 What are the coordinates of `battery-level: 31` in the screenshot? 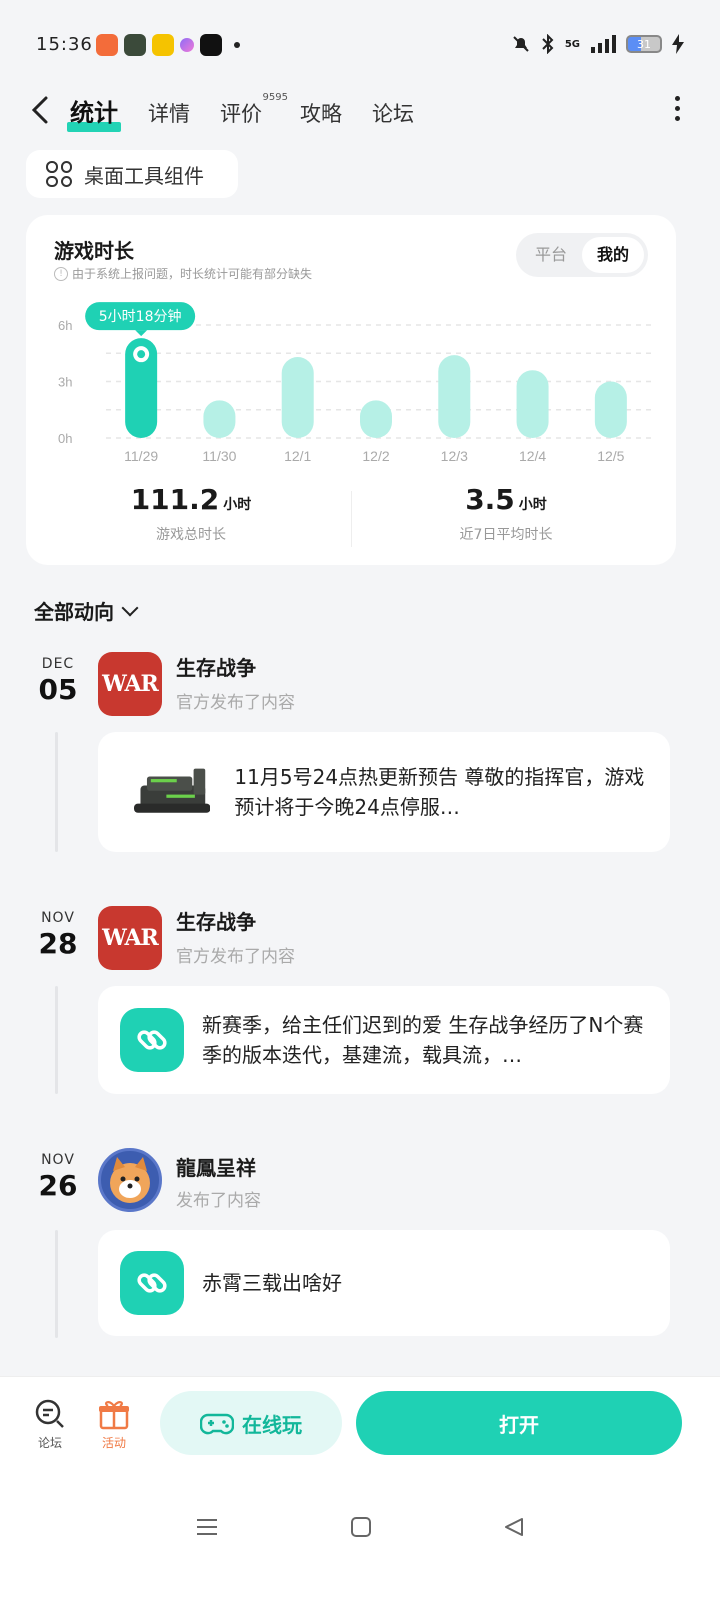 It's located at (644, 44).